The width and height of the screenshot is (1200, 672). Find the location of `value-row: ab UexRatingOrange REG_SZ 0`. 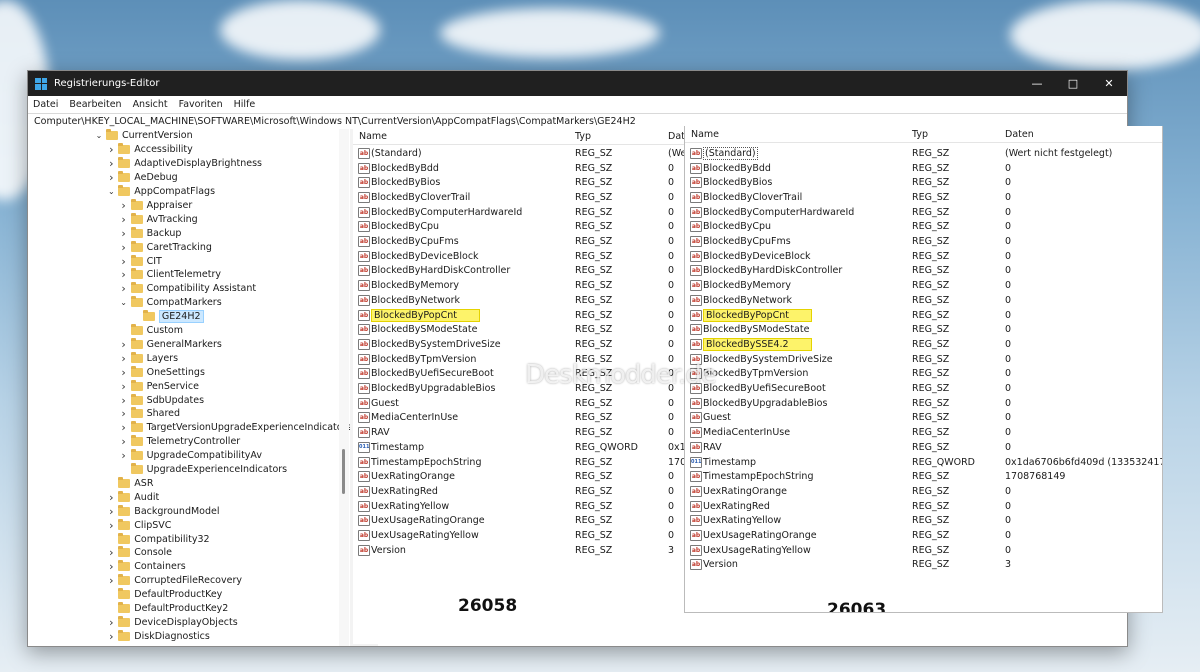

value-row: ab UexRatingOrange REG_SZ 0 is located at coordinates (923, 491).